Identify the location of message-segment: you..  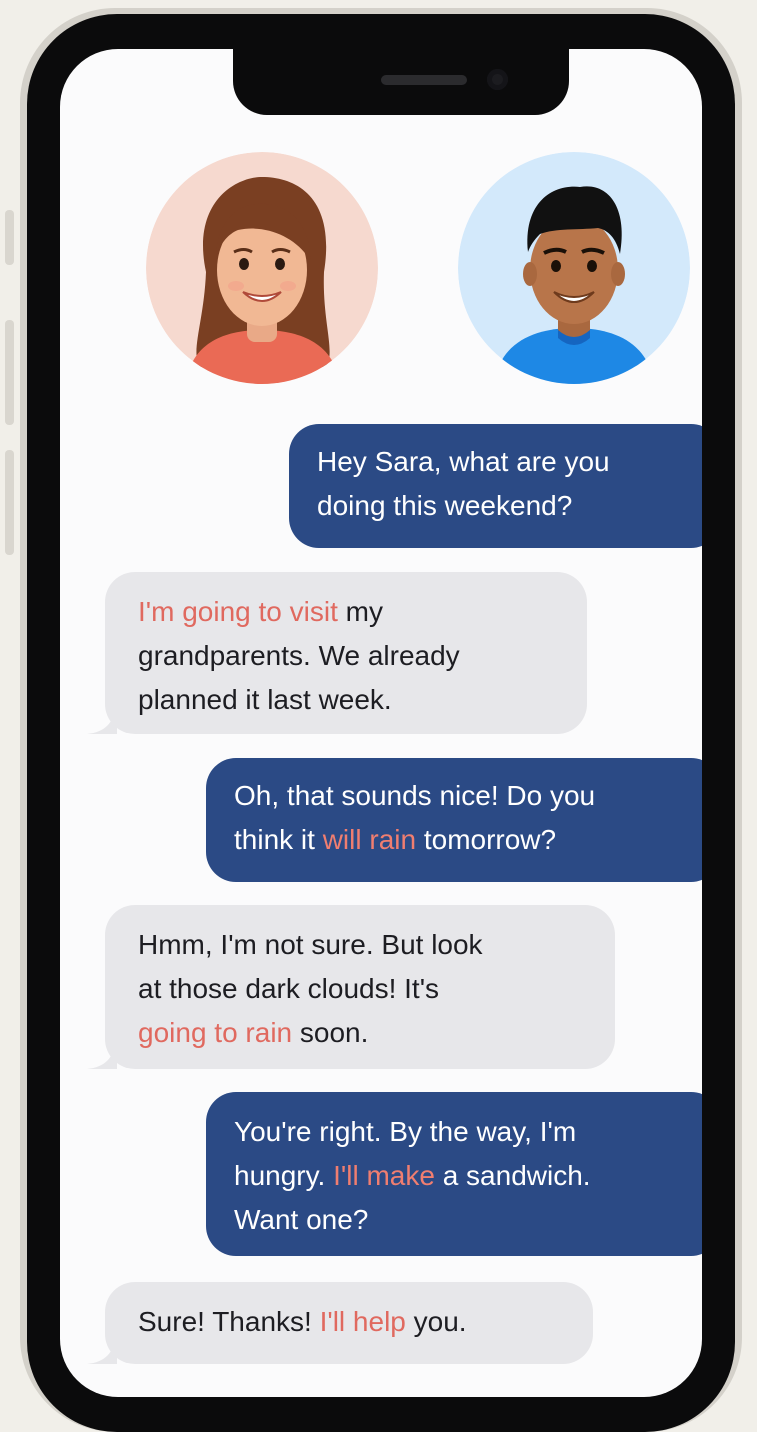
(436, 1321).